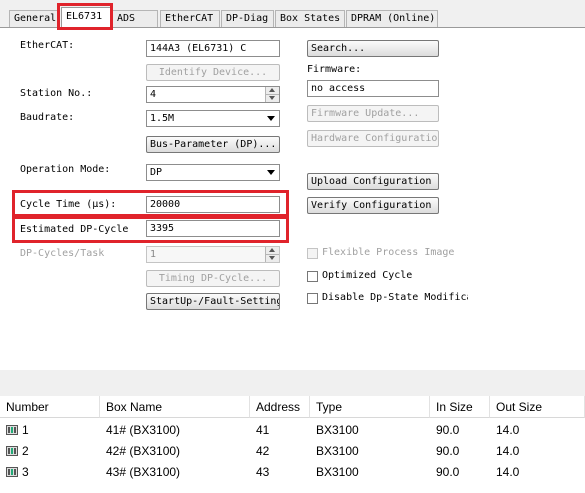 The width and height of the screenshot is (585, 493). What do you see at coordinates (85, 16) in the screenshot?
I see `tab-highlight-annotation` at bounding box center [85, 16].